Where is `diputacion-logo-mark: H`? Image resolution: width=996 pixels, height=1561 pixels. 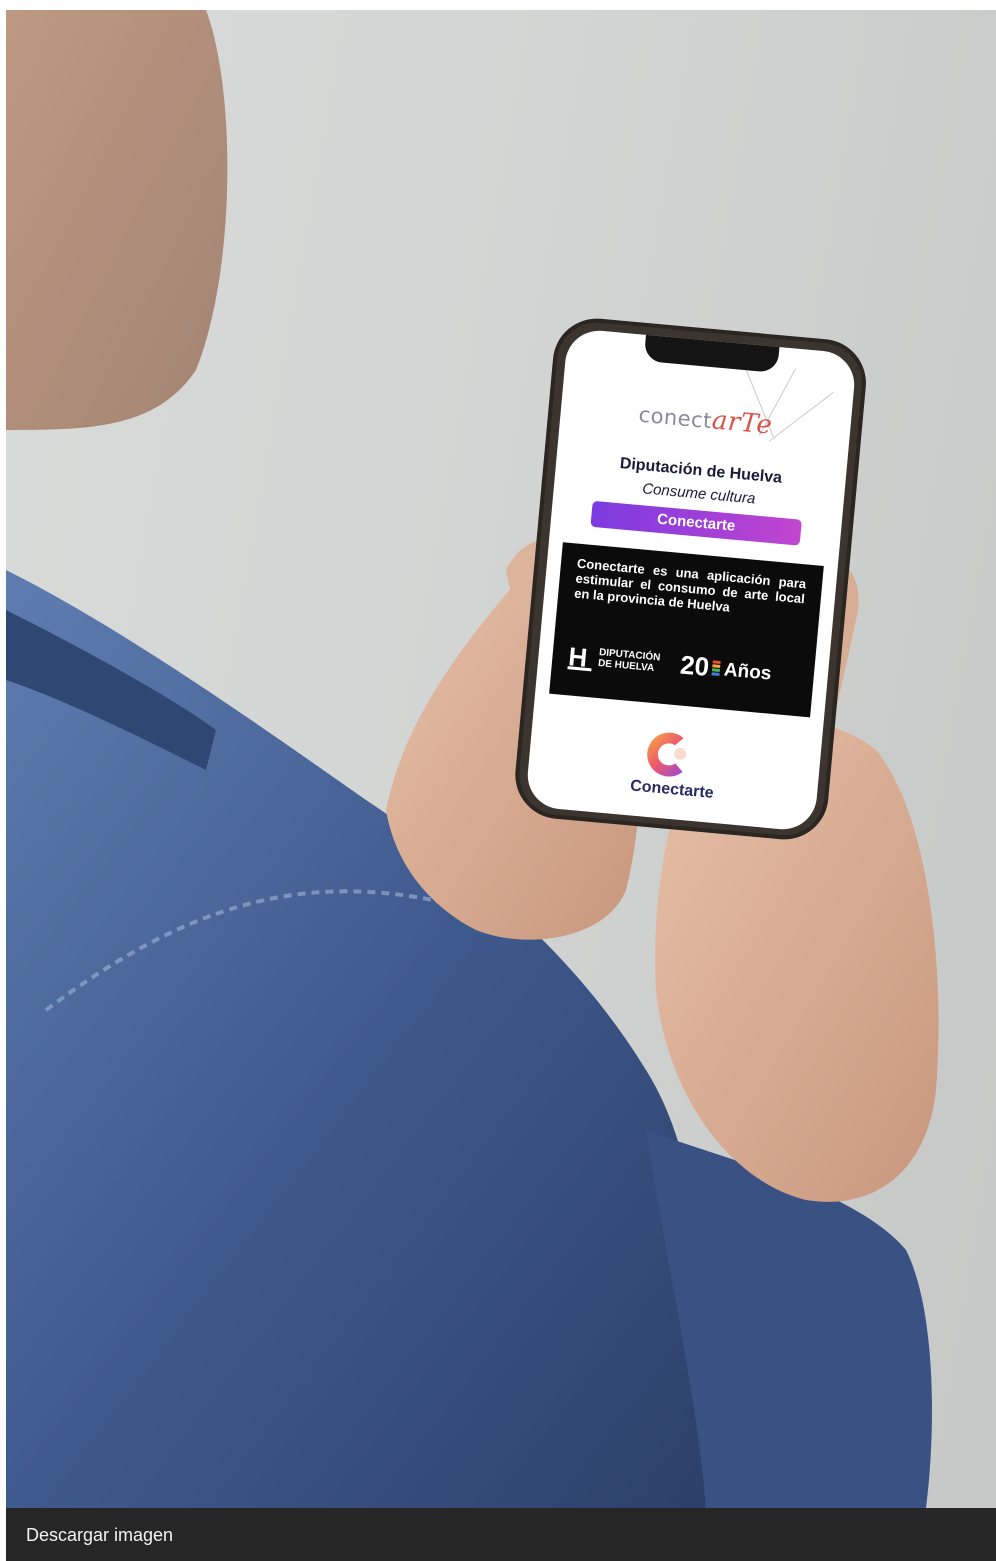
diputacion-logo-mark: H is located at coordinates (580, 657).